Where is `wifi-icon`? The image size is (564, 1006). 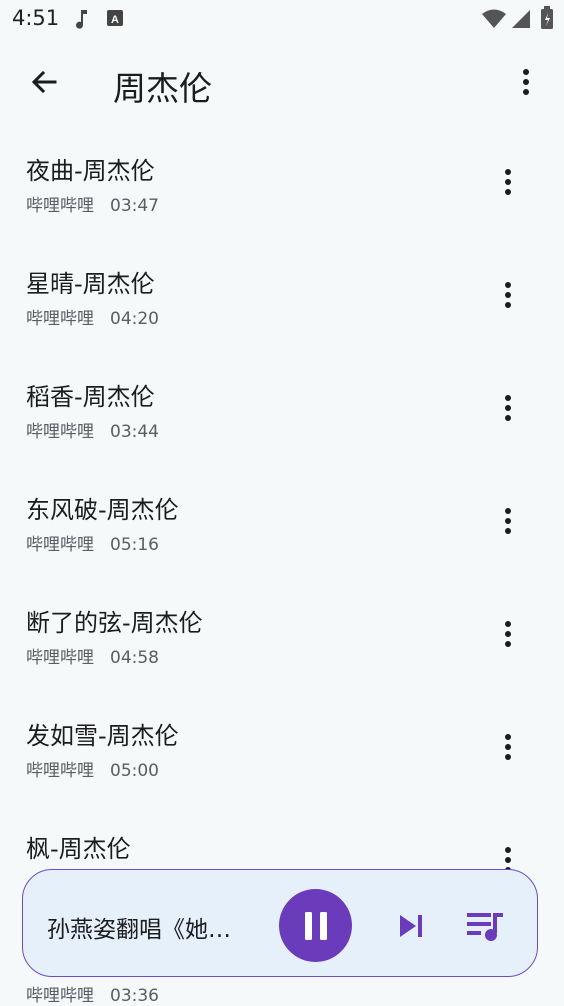 wifi-icon is located at coordinates (494, 21).